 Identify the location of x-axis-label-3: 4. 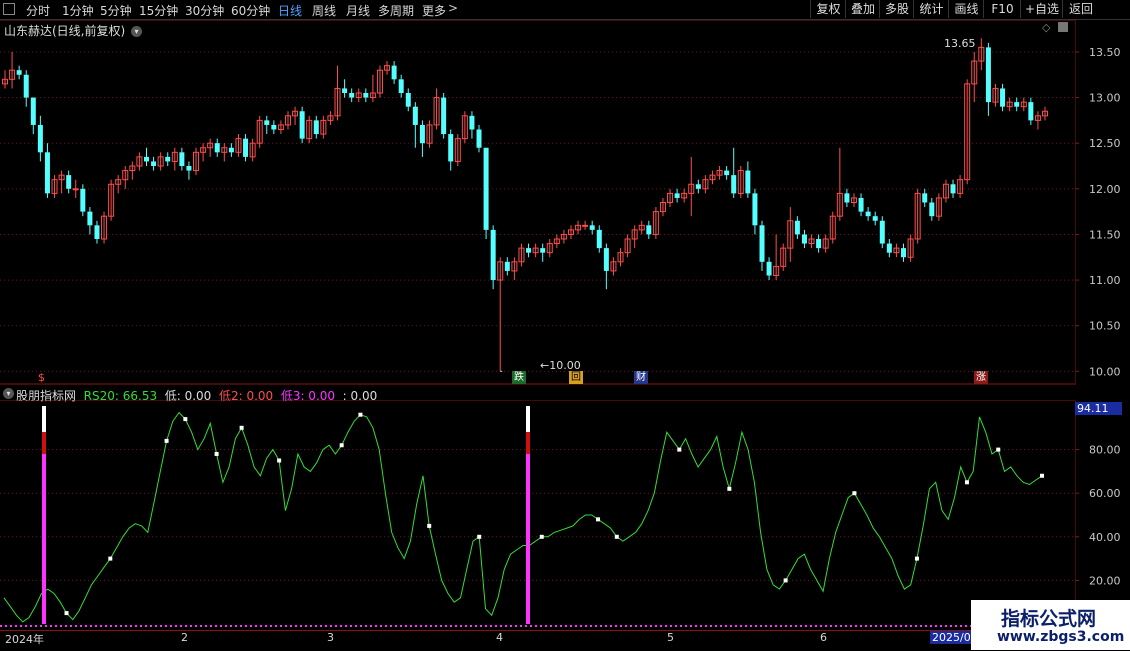
(499, 637).